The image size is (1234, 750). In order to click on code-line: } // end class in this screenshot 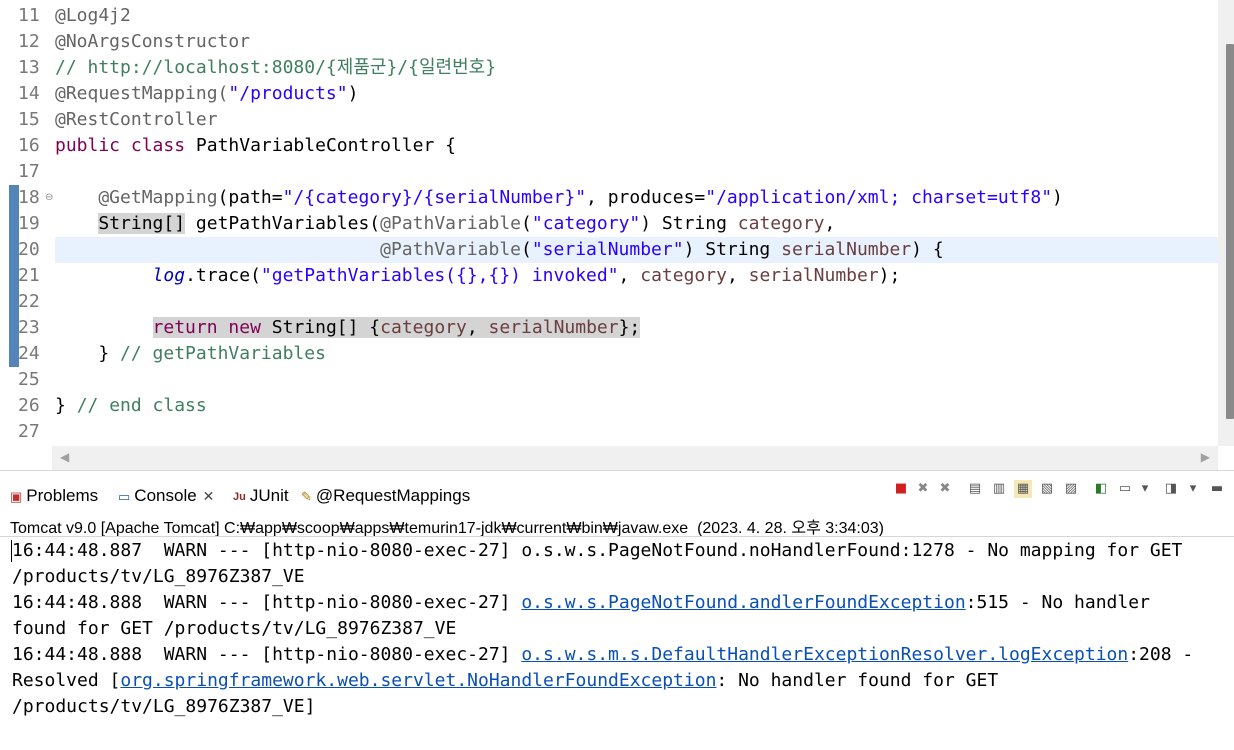, I will do `click(131, 406)`.